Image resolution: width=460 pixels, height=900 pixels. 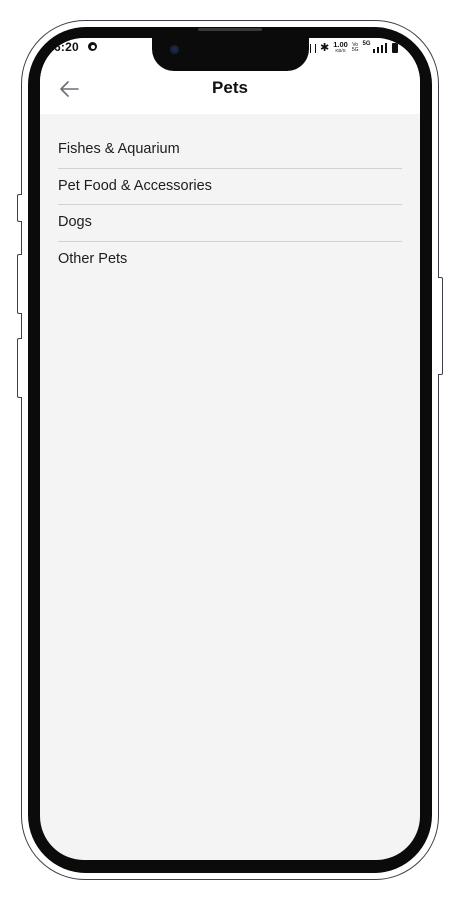 What do you see at coordinates (379, 48) in the screenshot?
I see `signal-strength-icon` at bounding box center [379, 48].